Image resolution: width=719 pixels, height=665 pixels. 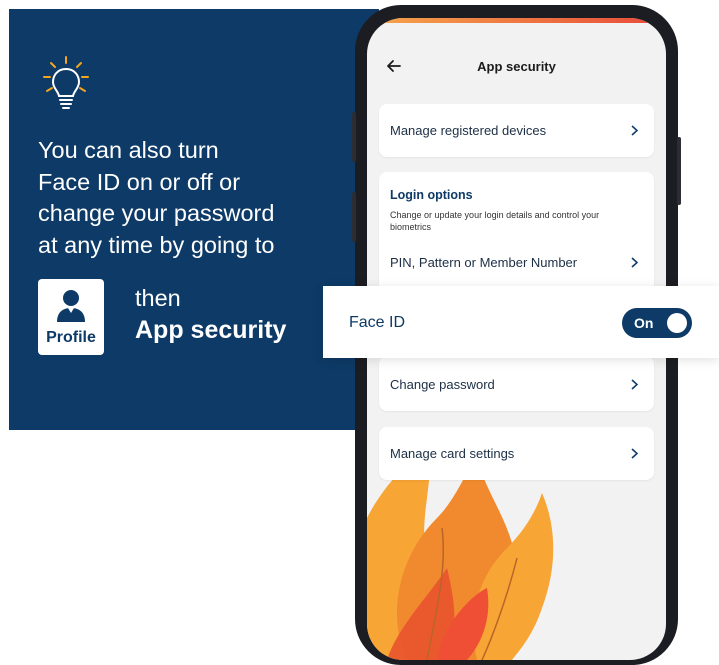 I want to click on status-strip, so click(x=516, y=20).